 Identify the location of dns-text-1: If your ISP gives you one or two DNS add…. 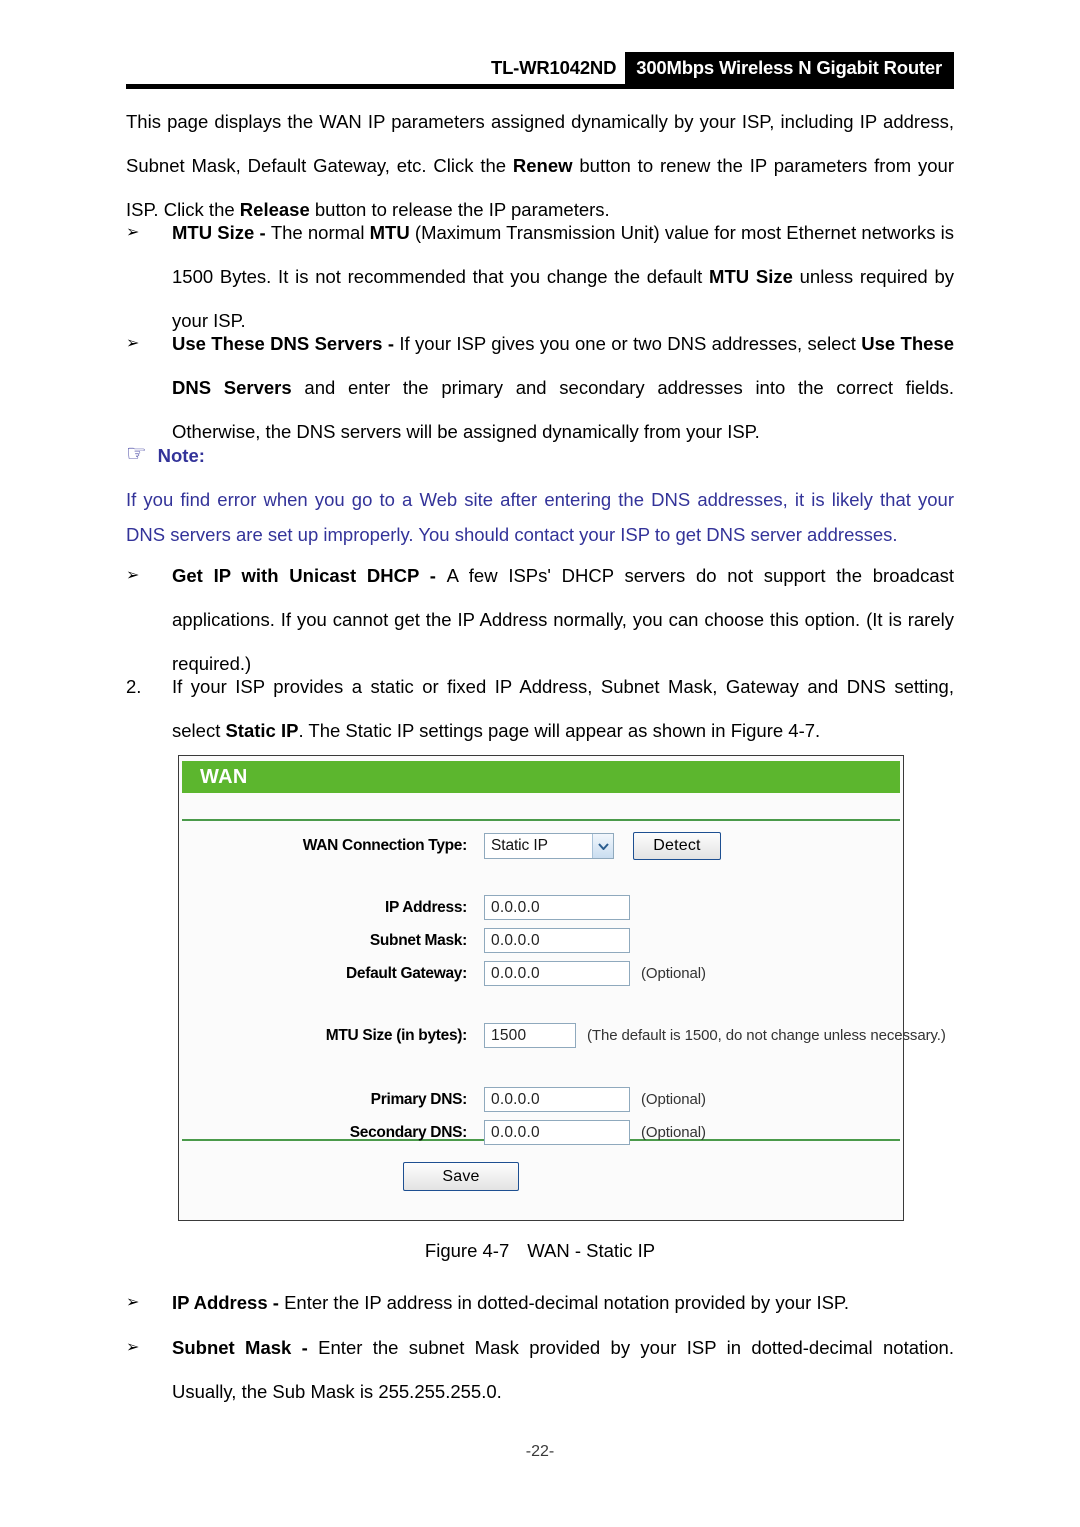
(630, 343).